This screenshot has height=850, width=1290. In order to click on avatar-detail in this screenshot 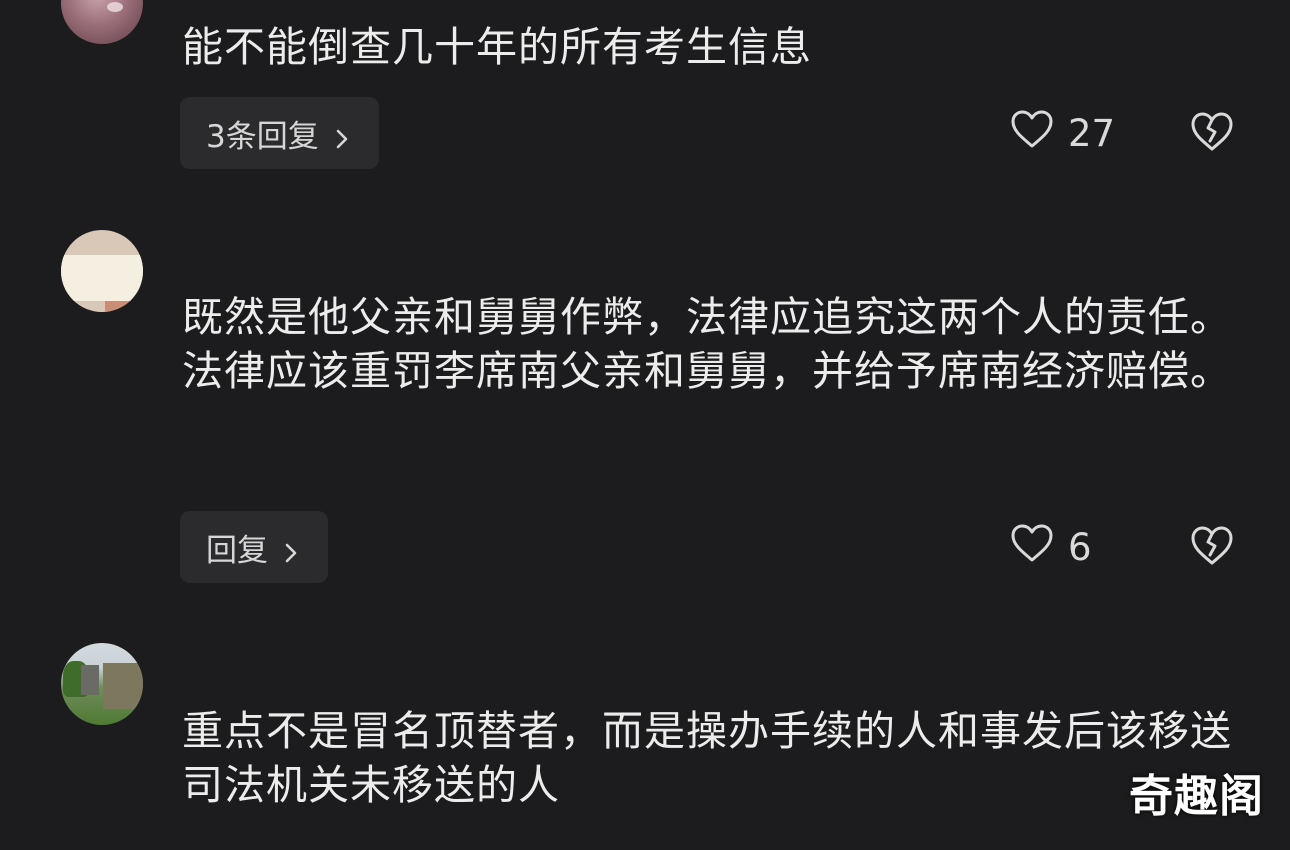, I will do `click(90, 680)`.